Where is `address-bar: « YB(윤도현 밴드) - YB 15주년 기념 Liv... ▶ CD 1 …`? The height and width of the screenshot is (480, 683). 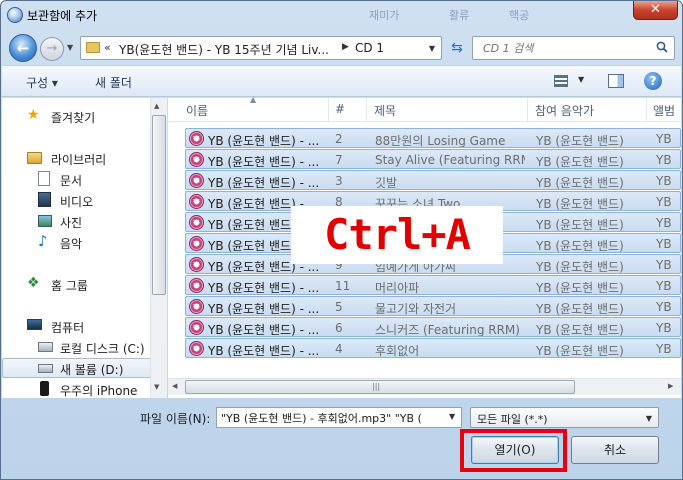
address-bar: « YB(윤도현 밴드) - YB 15주년 기념 Liv... ▶ CD 1 … is located at coordinates (261, 48).